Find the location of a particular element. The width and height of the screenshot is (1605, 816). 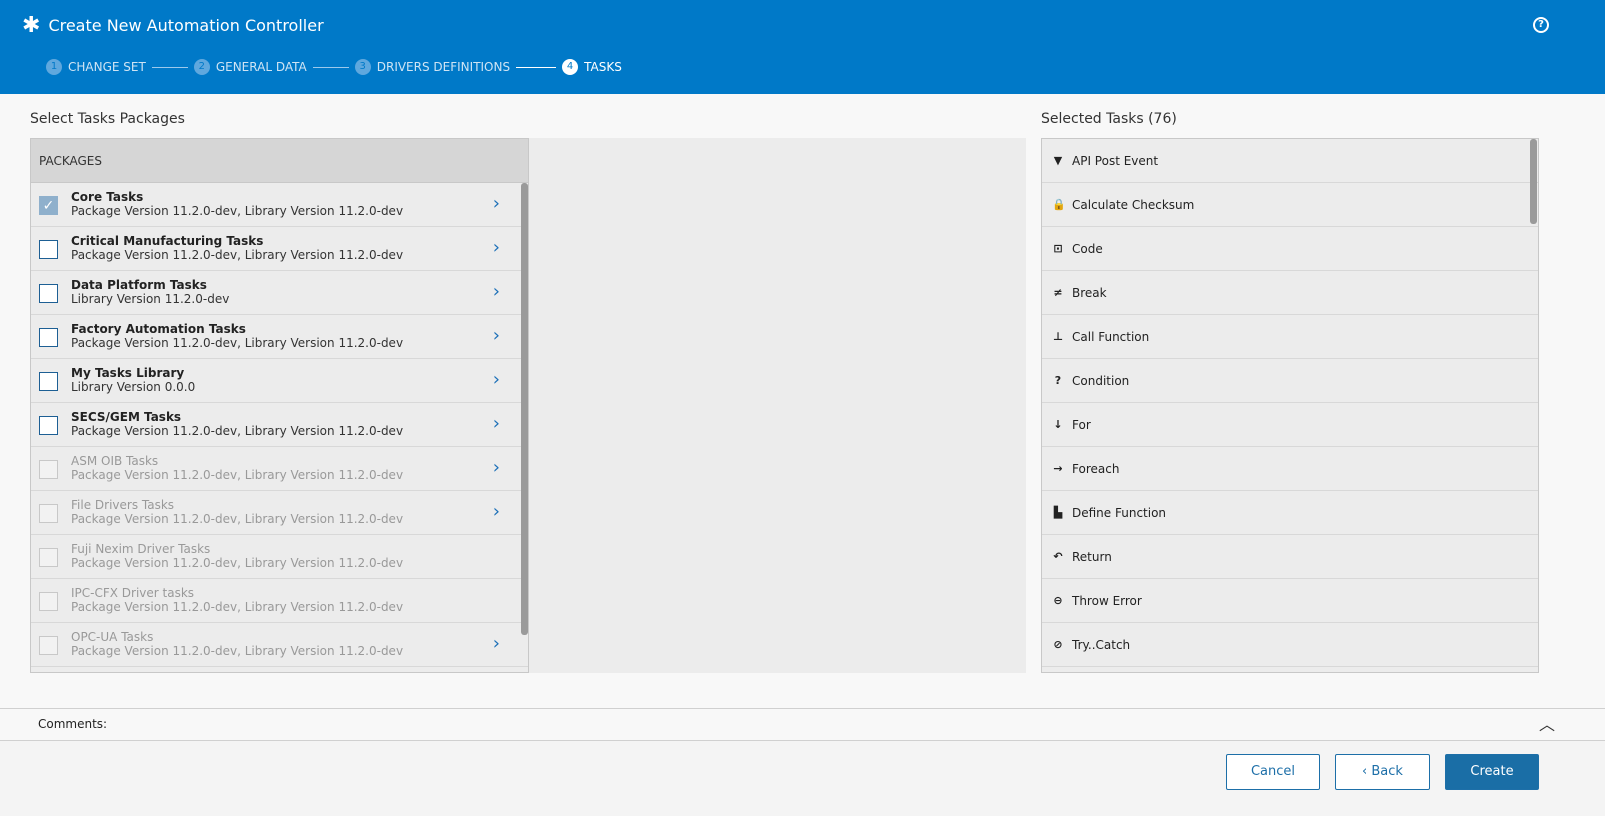

task-item: ↶ Return is located at coordinates (1290, 557).